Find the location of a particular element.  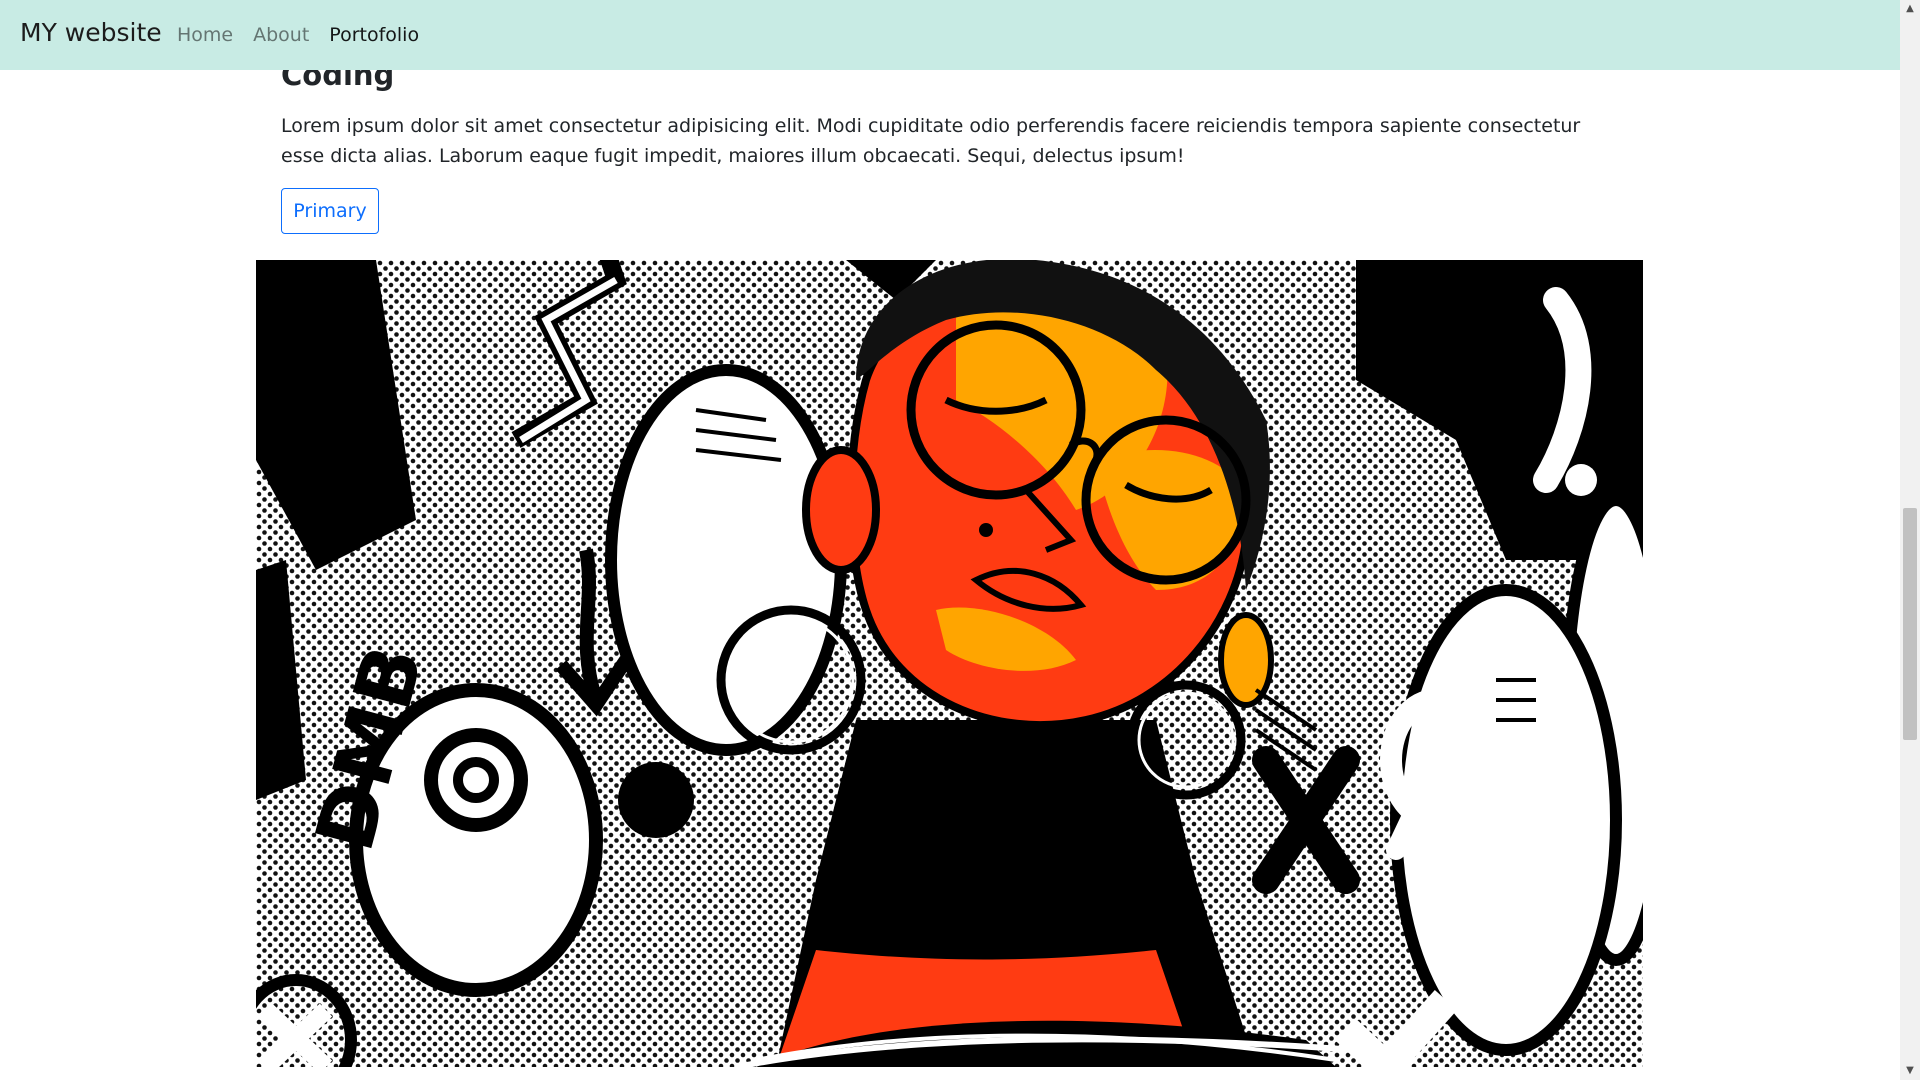

nav-link-about: About is located at coordinates (281, 35).